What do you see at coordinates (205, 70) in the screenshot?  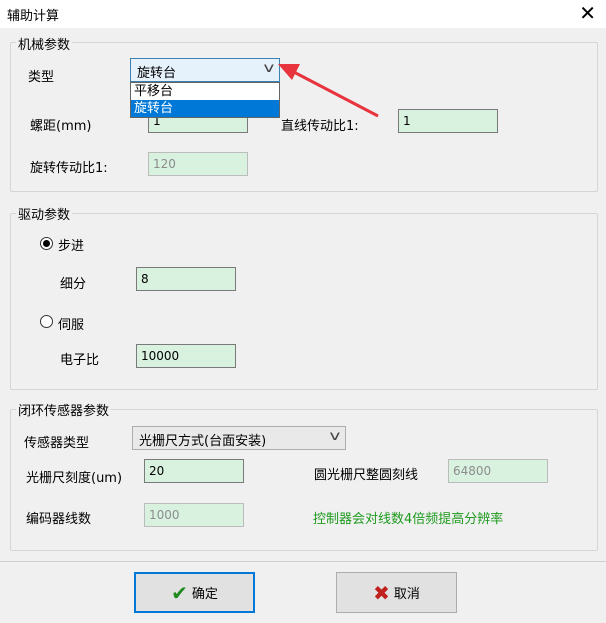 I see `type-select: 旋转台 v` at bounding box center [205, 70].